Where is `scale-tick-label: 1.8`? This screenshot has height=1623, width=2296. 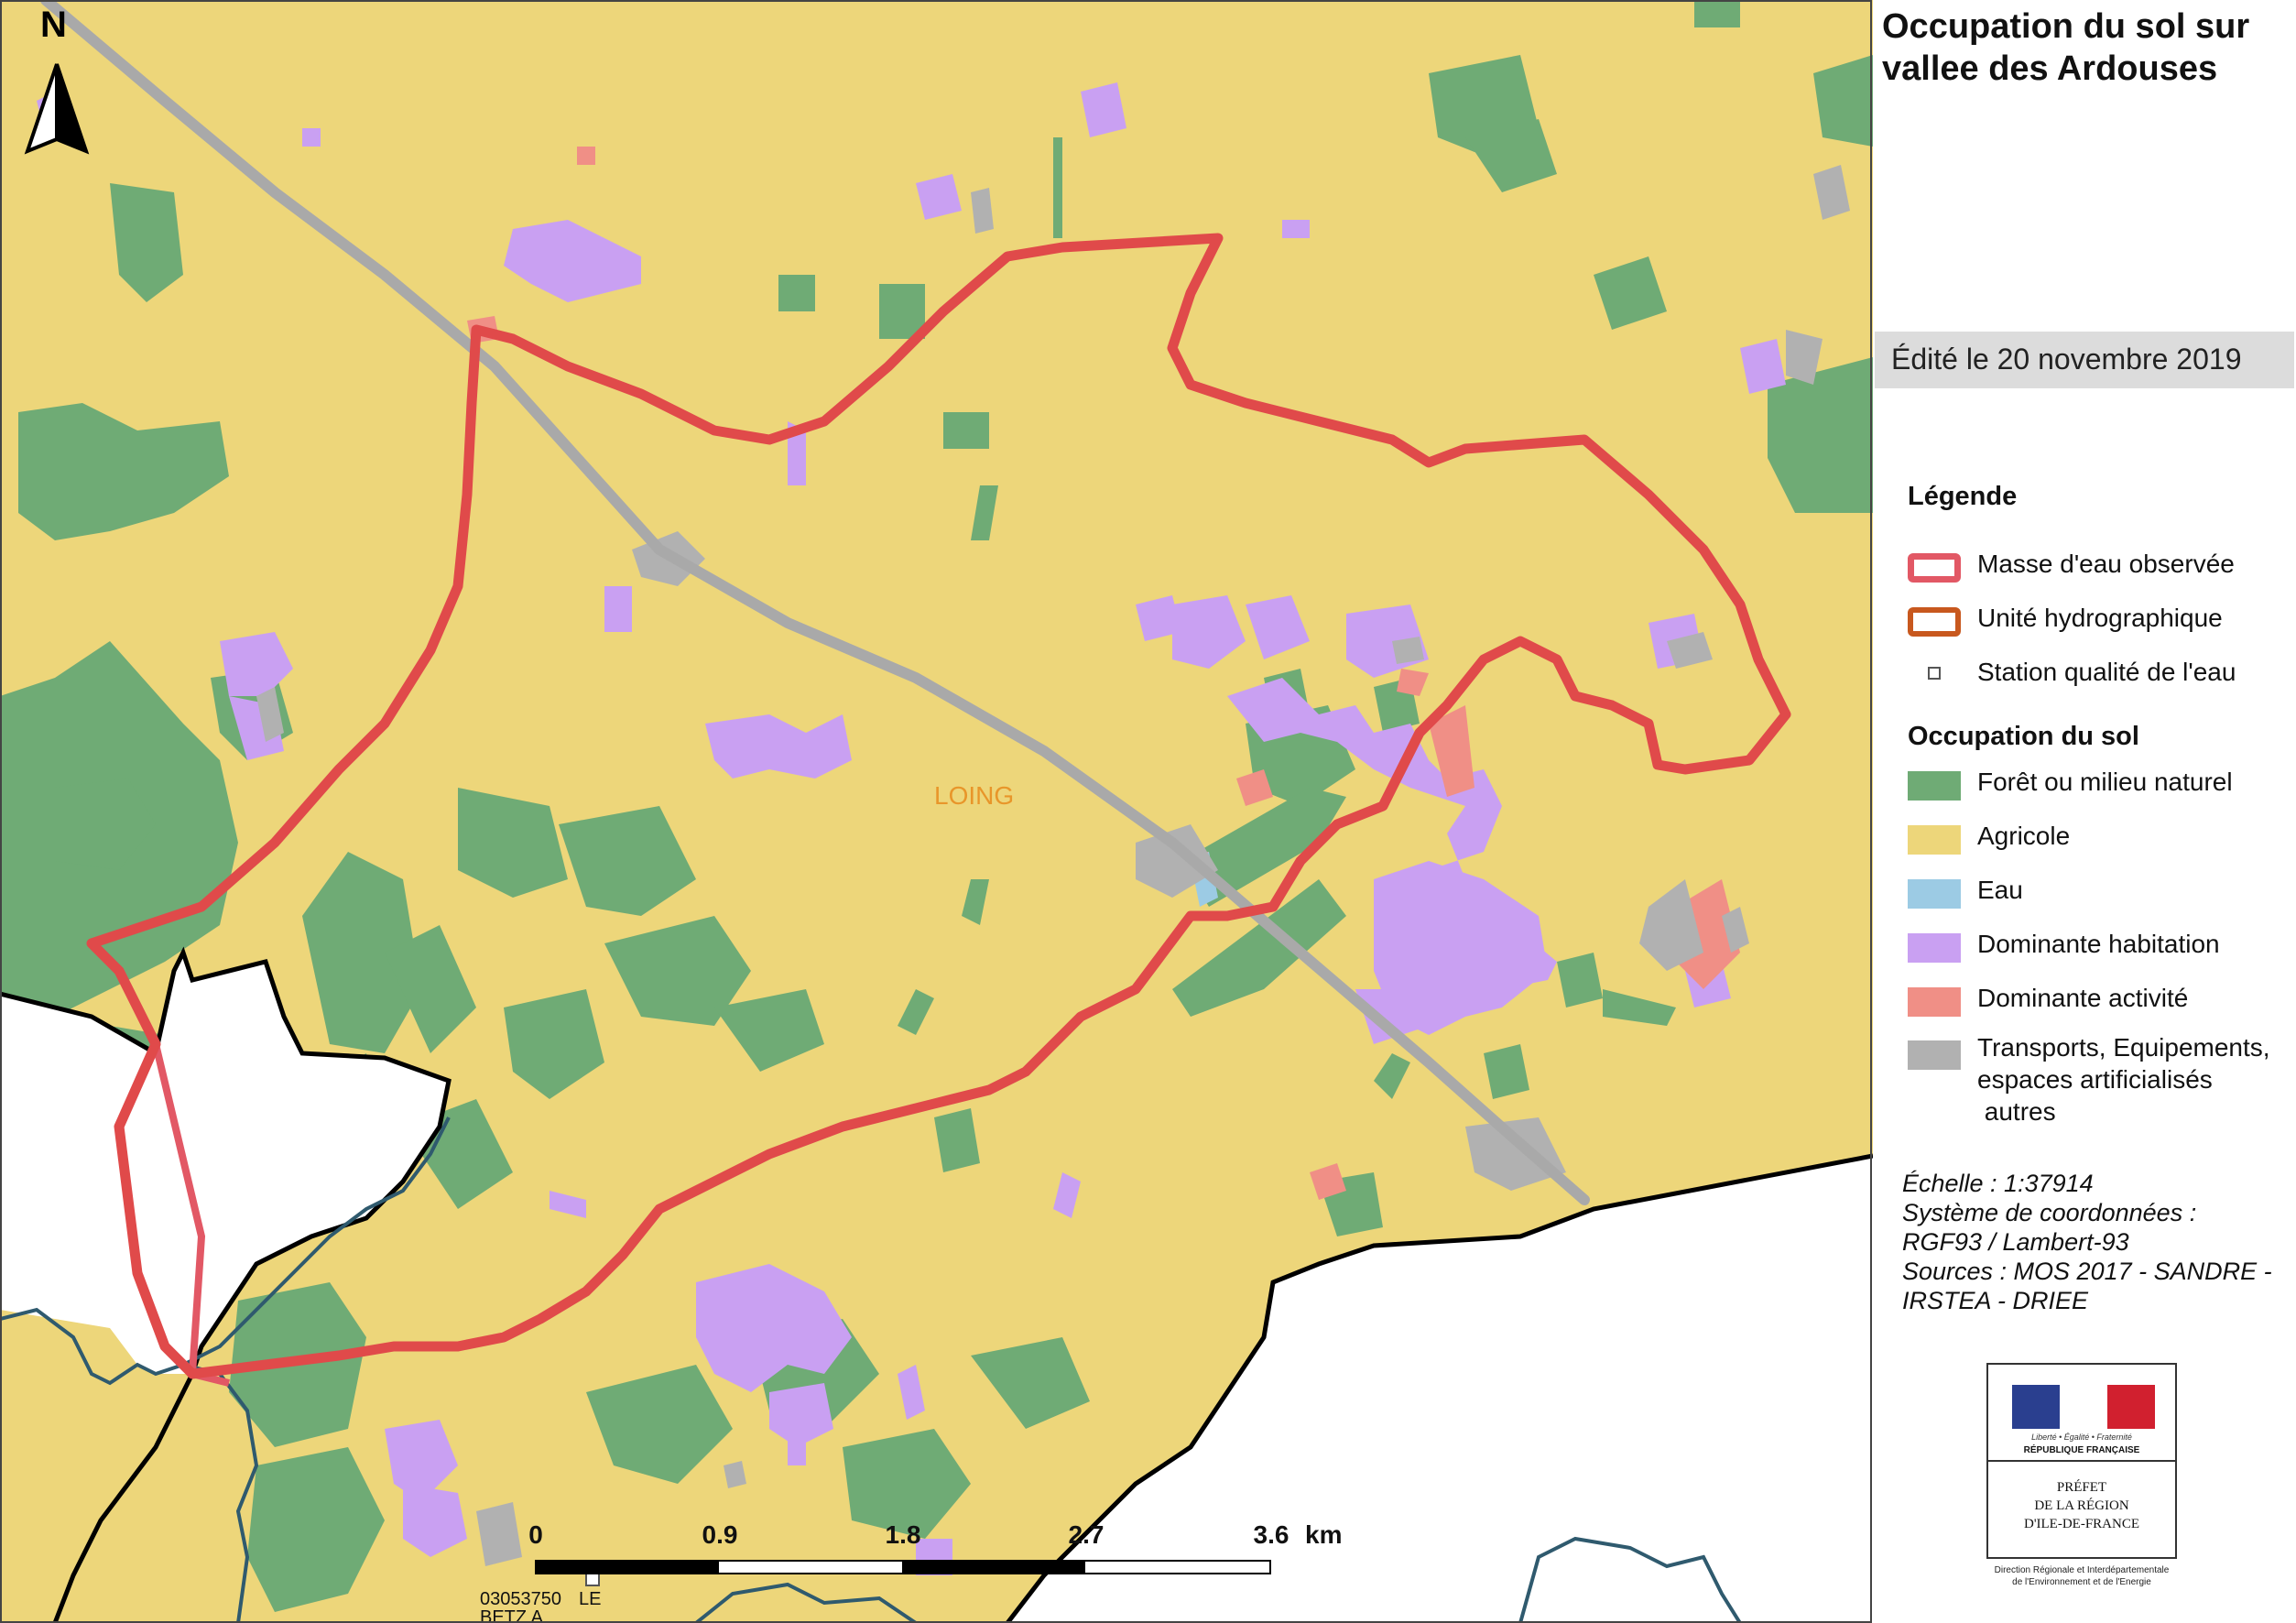
scale-tick-label: 1.8 is located at coordinates (903, 1534).